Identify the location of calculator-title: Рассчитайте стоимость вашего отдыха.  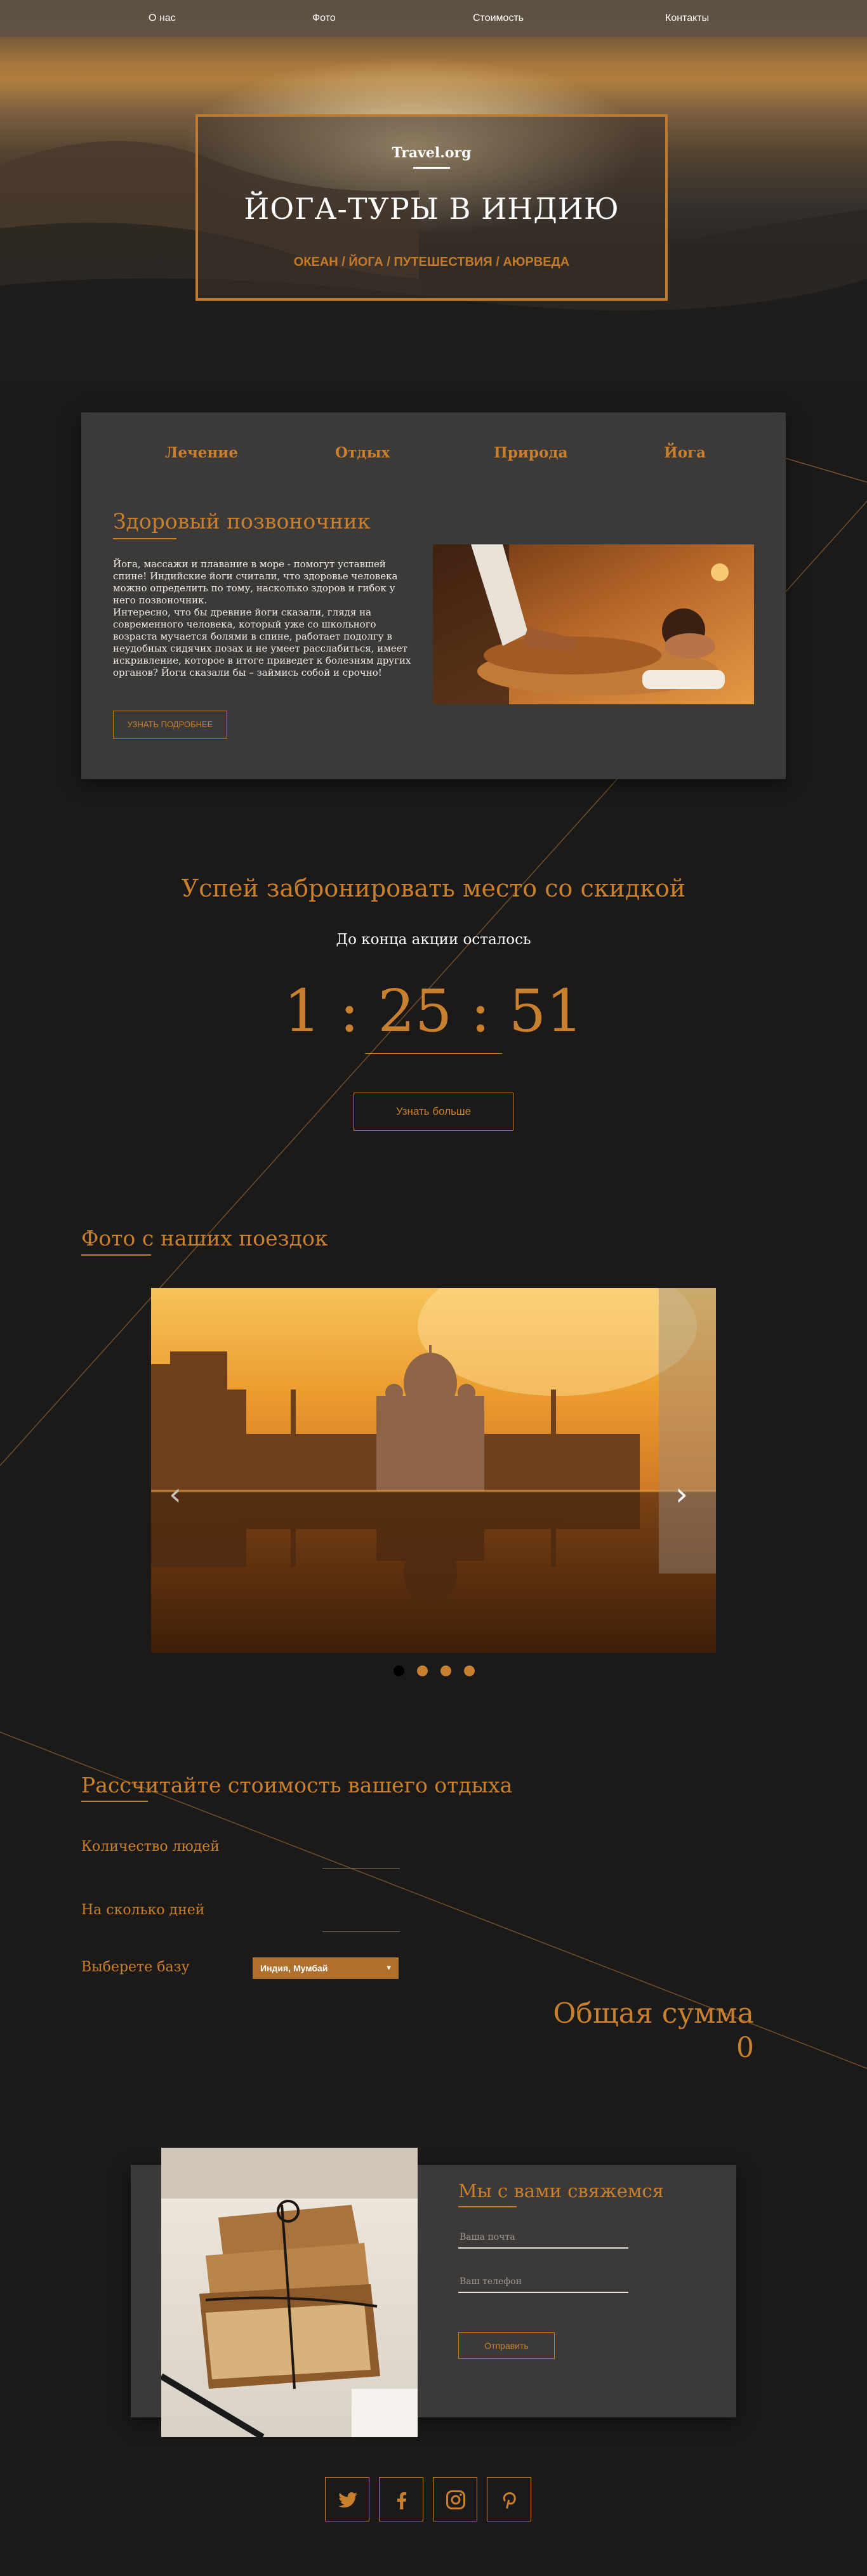
(297, 1785).